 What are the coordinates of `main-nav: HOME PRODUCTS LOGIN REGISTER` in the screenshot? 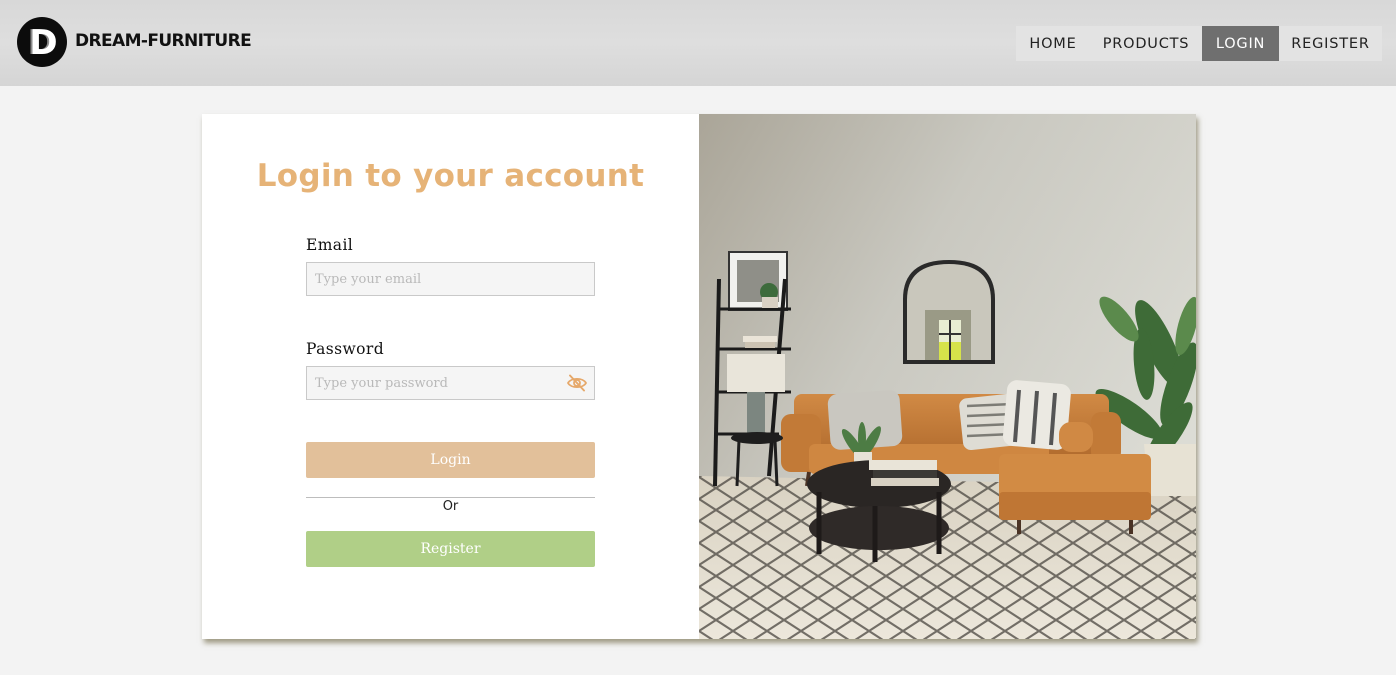 It's located at (1199, 43).